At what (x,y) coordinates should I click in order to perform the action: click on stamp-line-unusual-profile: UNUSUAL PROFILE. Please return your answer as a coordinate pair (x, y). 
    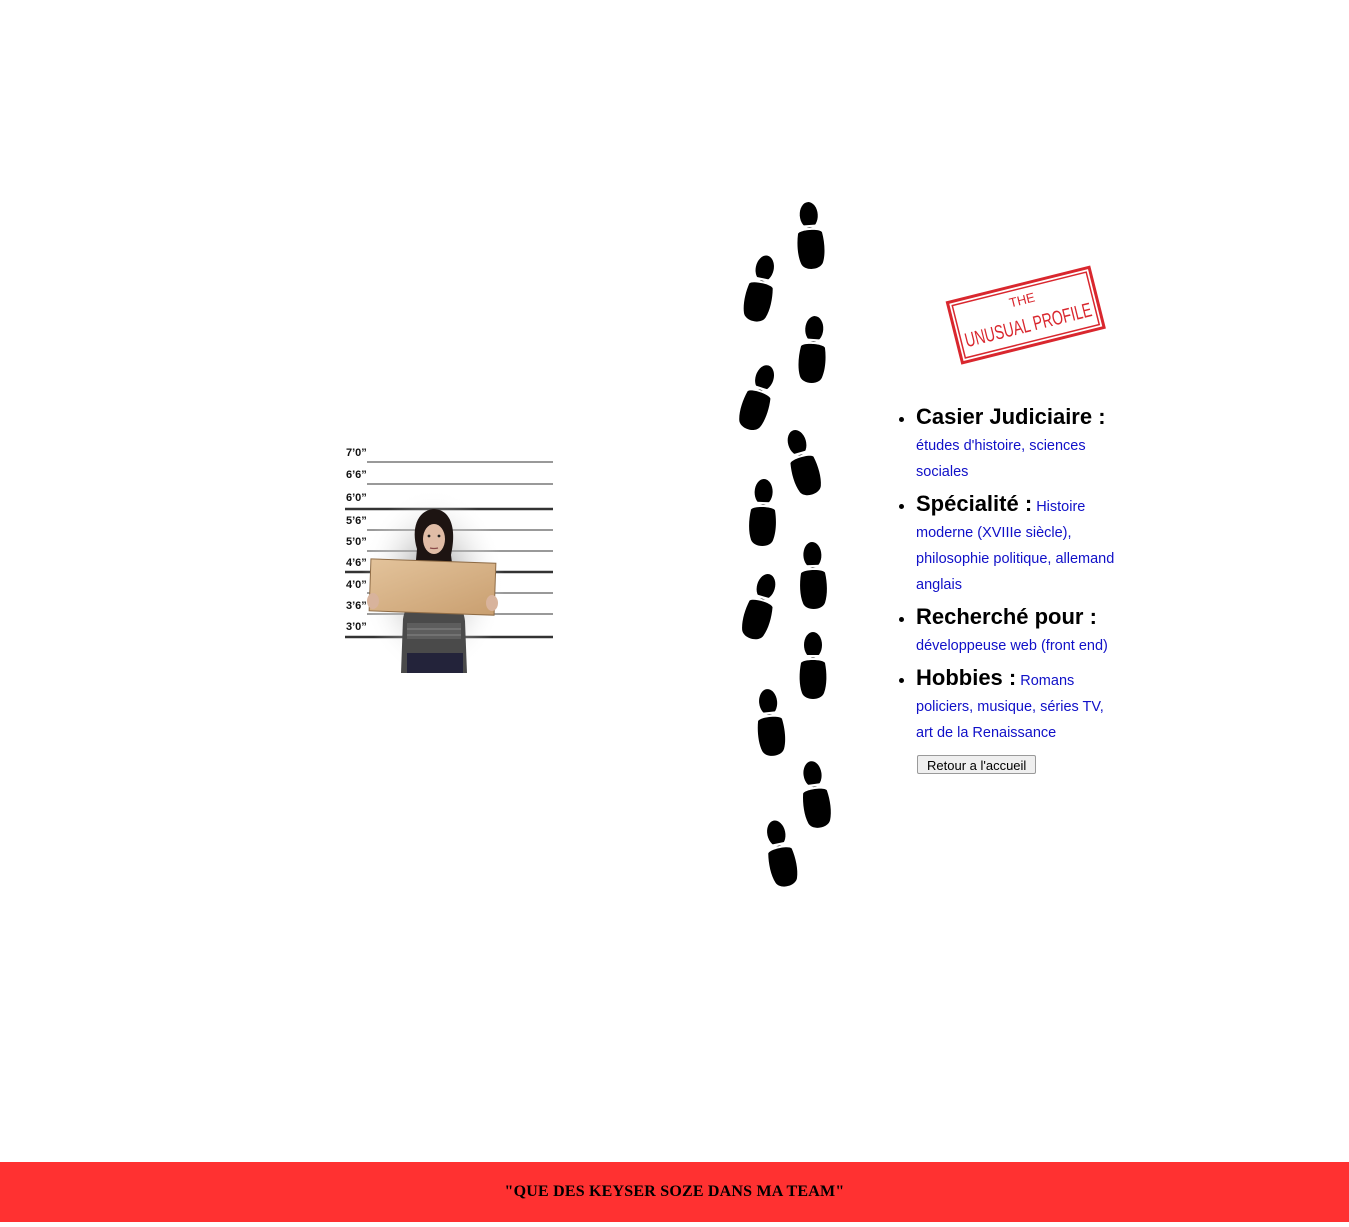
    Looking at the image, I should click on (1028, 325).